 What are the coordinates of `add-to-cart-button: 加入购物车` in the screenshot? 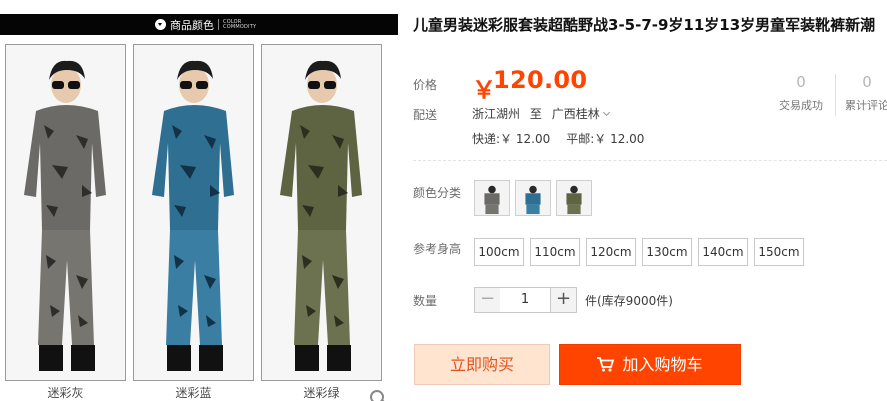 It's located at (650, 364).